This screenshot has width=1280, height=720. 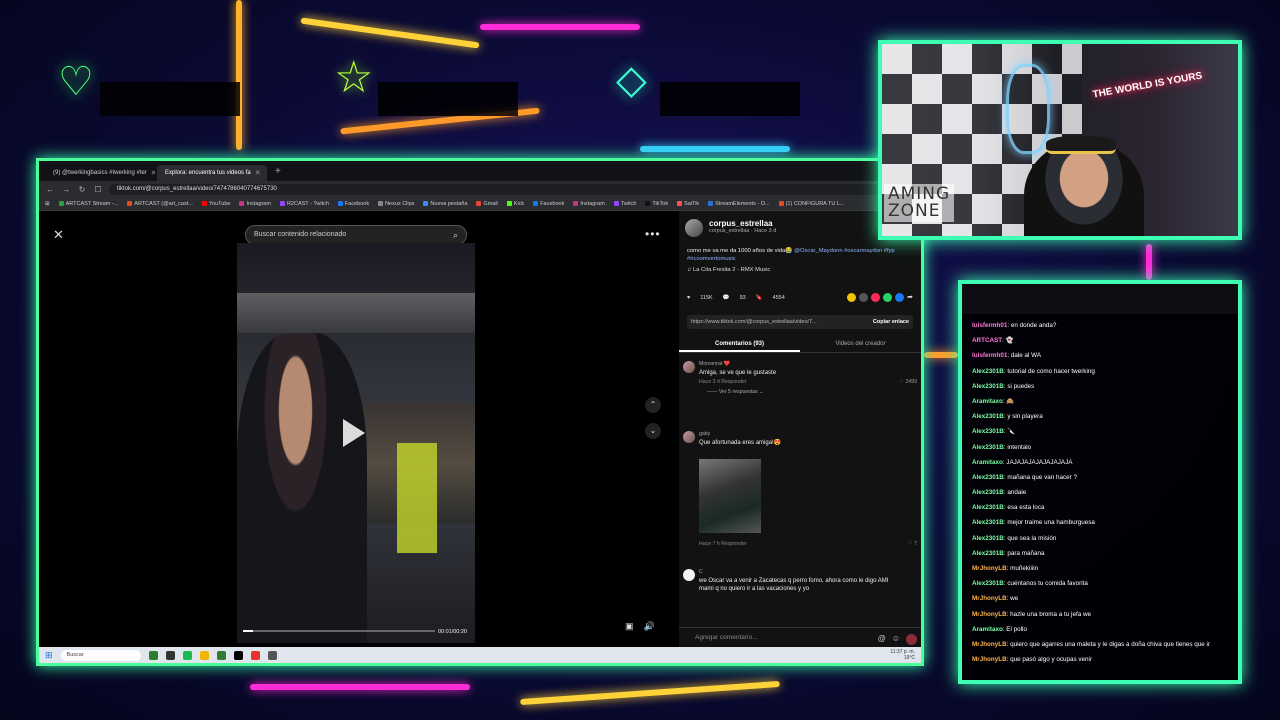 I want to click on bookmark-item: SaiTik, so click(x=688, y=204).